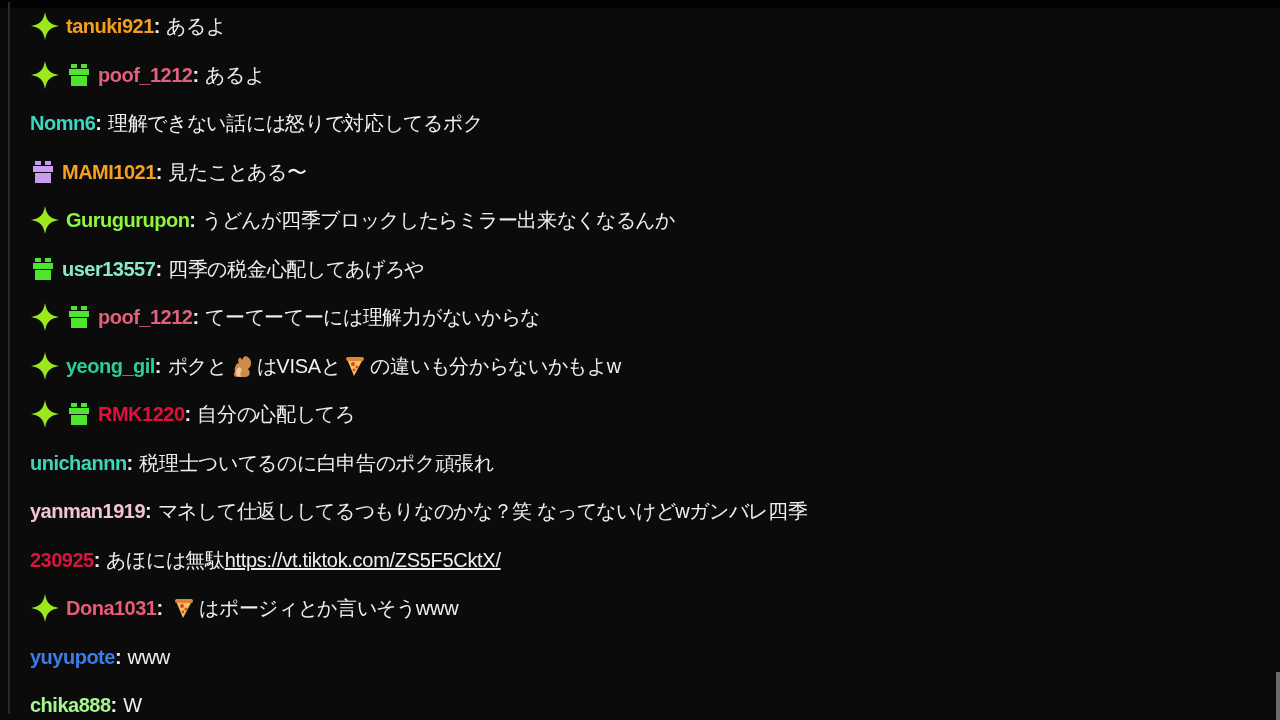 The image size is (1280, 720). Describe the element at coordinates (70, 705) in the screenshot. I see `username: chika888` at that location.